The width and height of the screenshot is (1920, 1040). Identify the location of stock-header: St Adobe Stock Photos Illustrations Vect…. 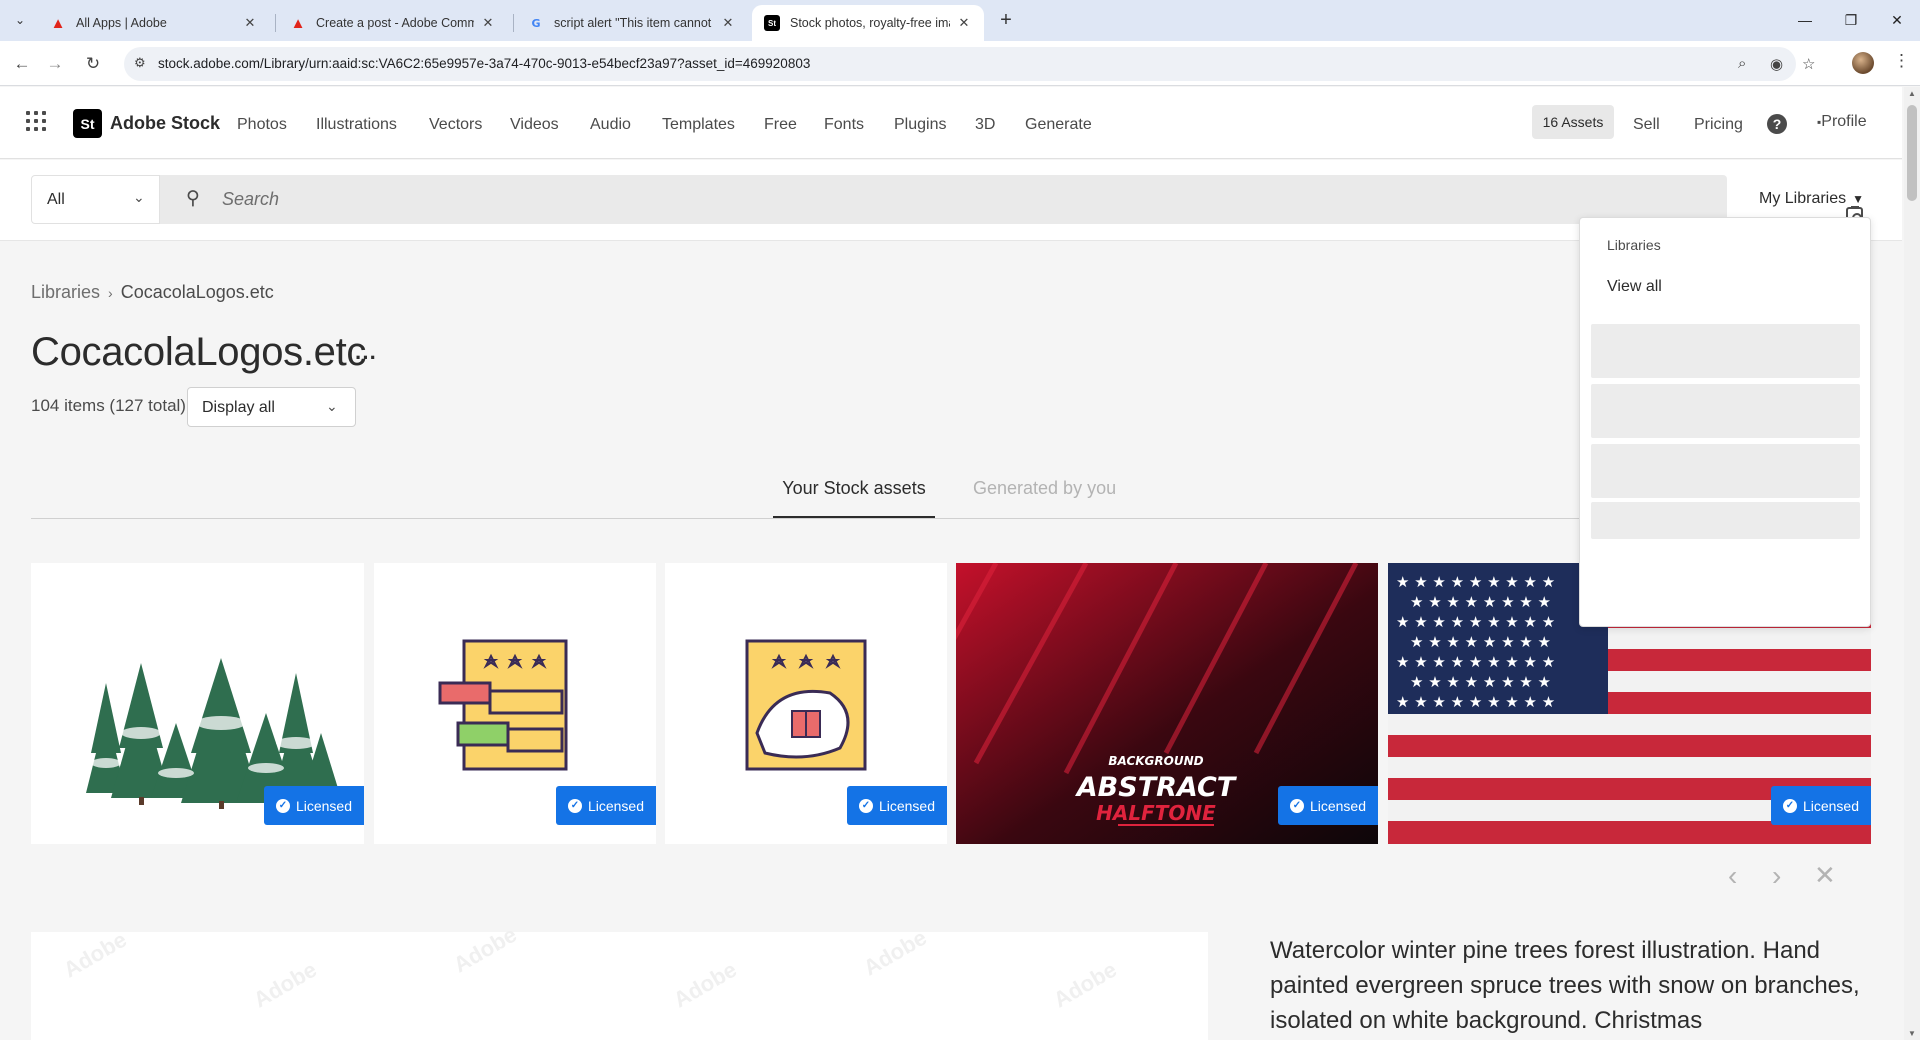
(951, 123).